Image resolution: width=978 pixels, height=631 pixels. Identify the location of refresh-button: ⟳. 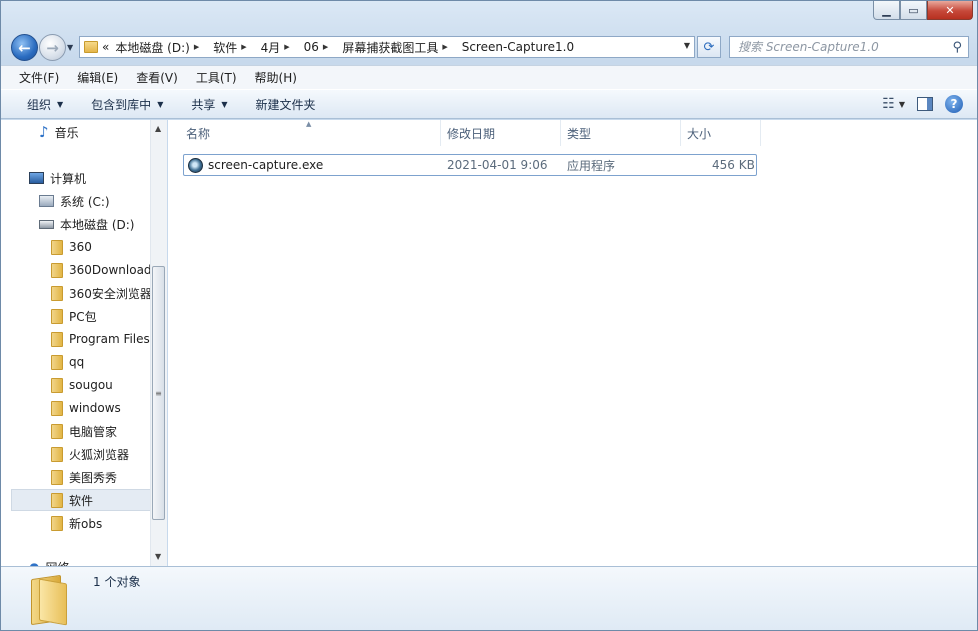
(709, 47).